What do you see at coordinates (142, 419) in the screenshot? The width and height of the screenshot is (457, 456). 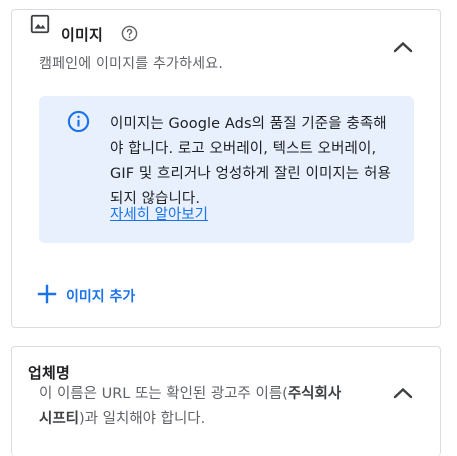 I see `desc-suffix: )과 일치해야 합니다.` at bounding box center [142, 419].